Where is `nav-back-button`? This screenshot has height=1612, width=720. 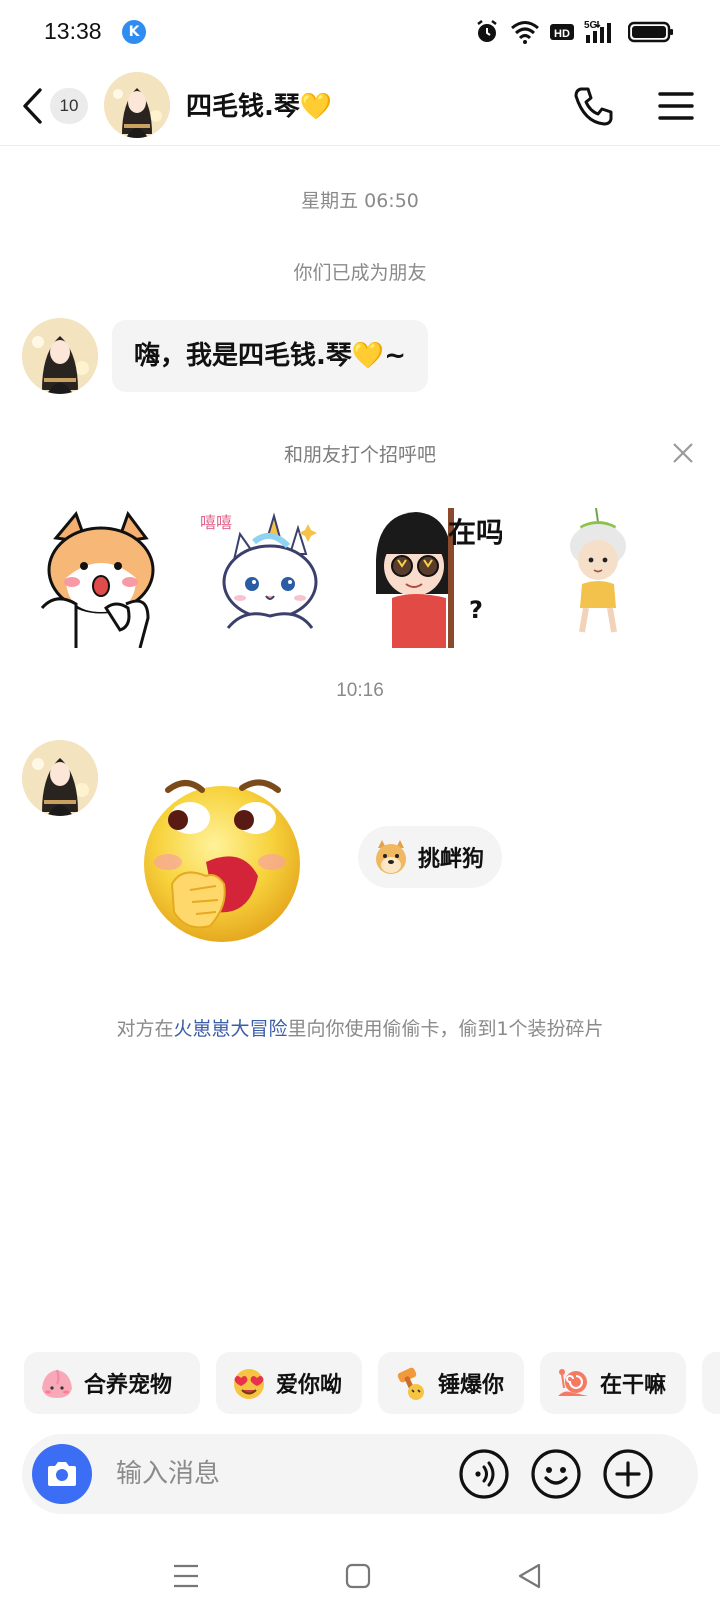
nav-back-button is located at coordinates (530, 1576).